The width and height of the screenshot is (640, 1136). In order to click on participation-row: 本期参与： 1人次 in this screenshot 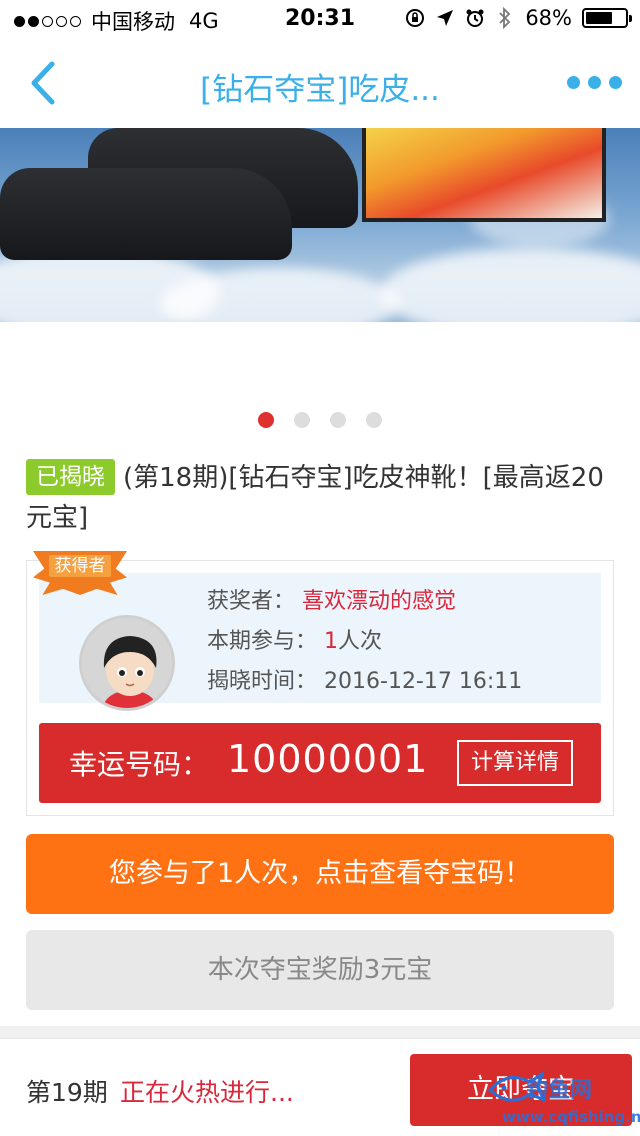, I will do `click(294, 639)`.